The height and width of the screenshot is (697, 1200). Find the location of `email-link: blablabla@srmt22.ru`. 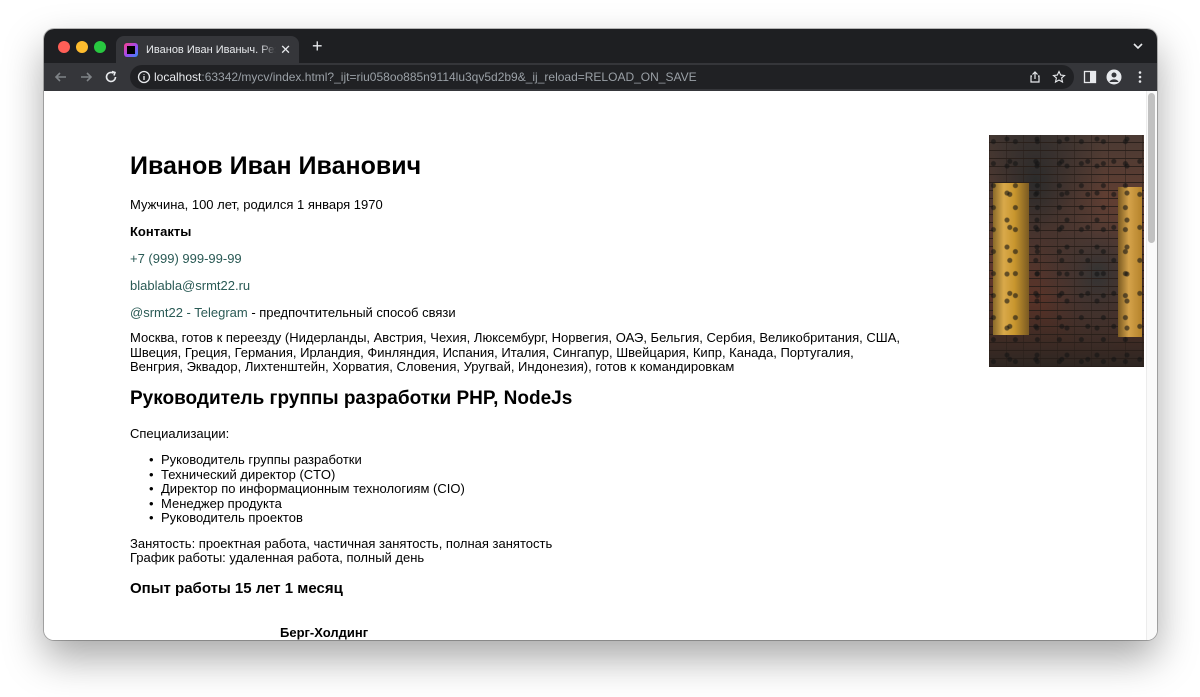

email-link: blablabla@srmt22.ru is located at coordinates (190, 286).